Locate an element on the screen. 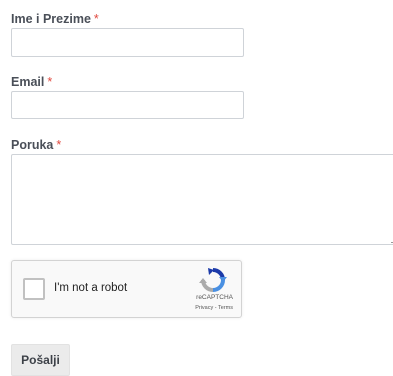 The width and height of the screenshot is (393, 376). message-label-text: Poruka is located at coordinates (32, 145).